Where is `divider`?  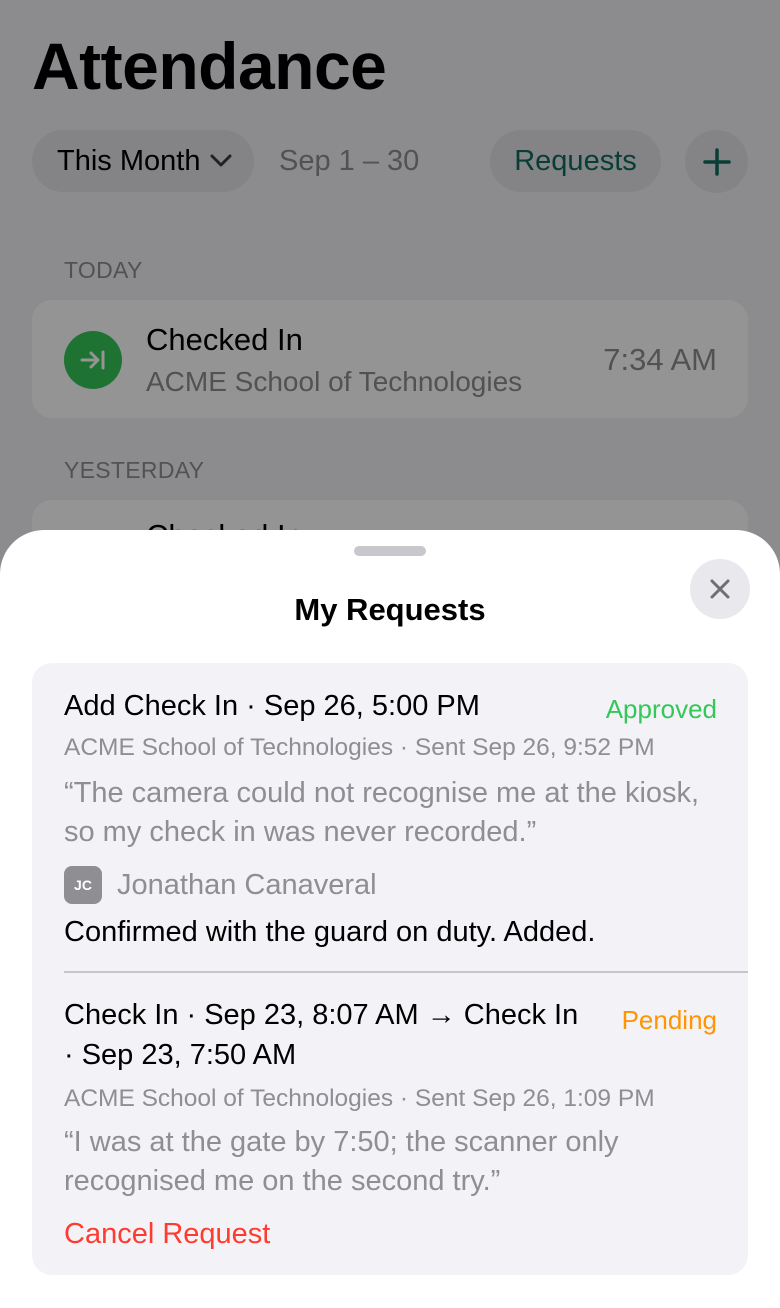 divider is located at coordinates (406, 972).